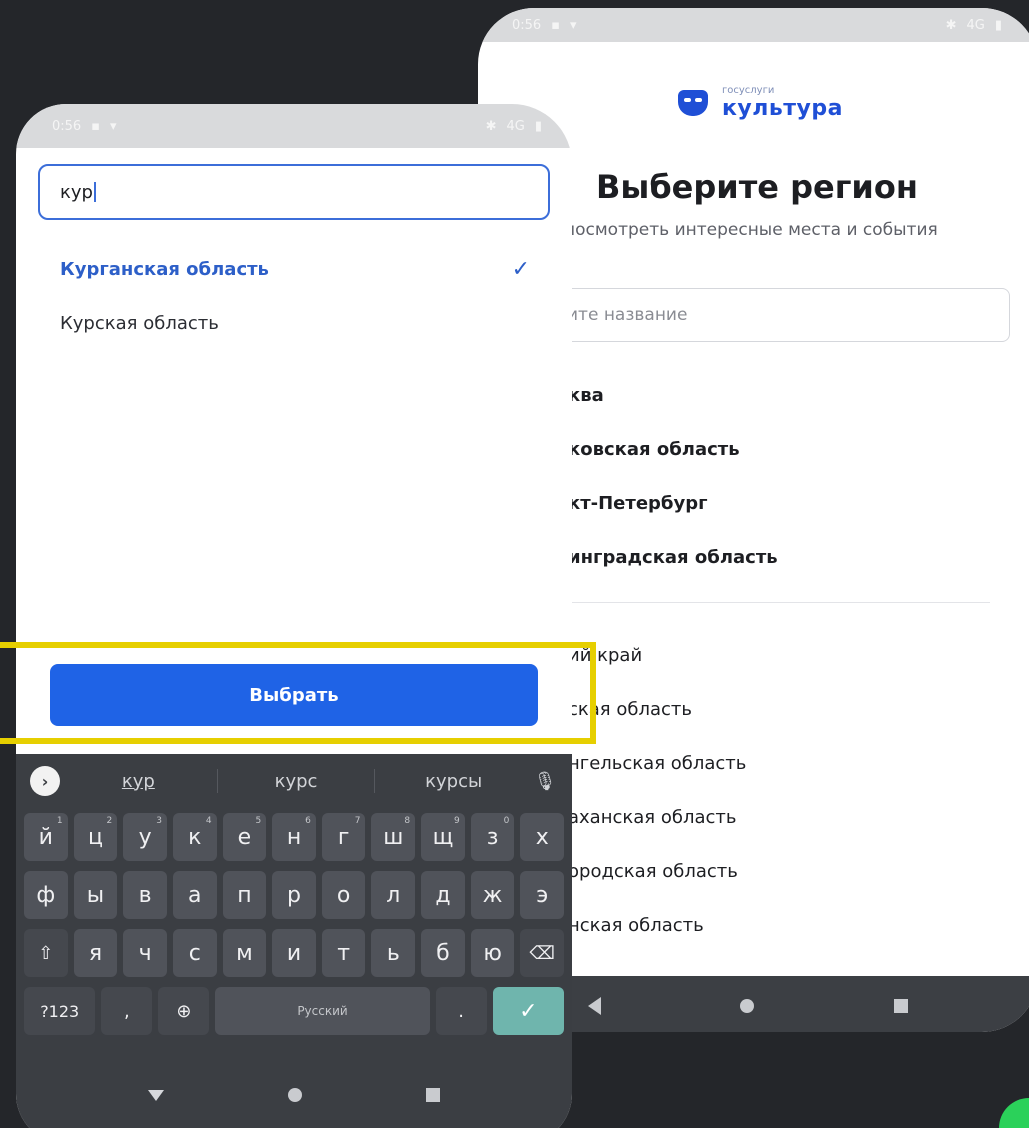 This screenshot has height=1128, width=1029. I want to click on key-label: щ, so click(443, 837).